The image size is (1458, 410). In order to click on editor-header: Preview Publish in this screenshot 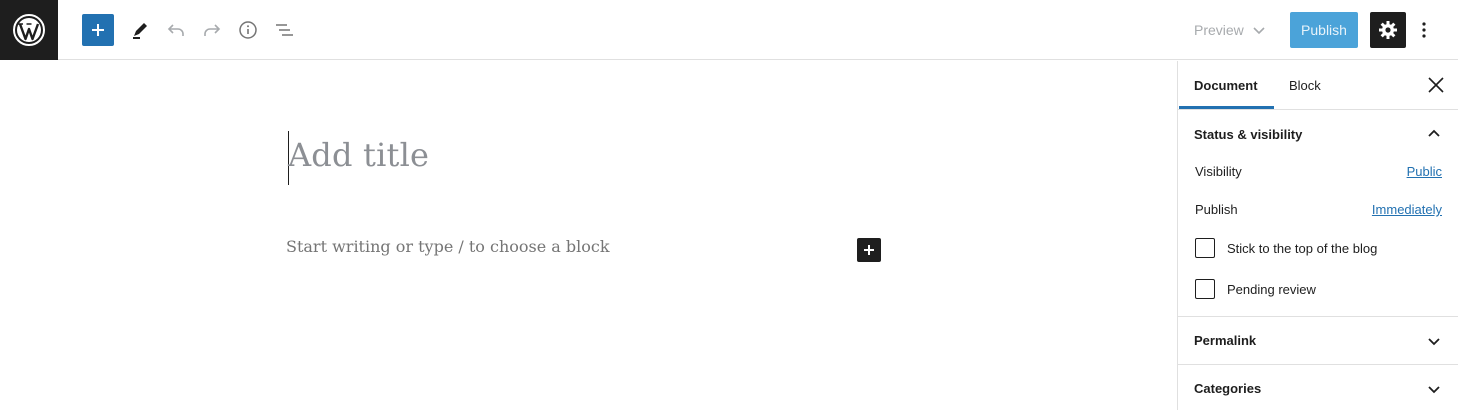, I will do `click(729, 30)`.